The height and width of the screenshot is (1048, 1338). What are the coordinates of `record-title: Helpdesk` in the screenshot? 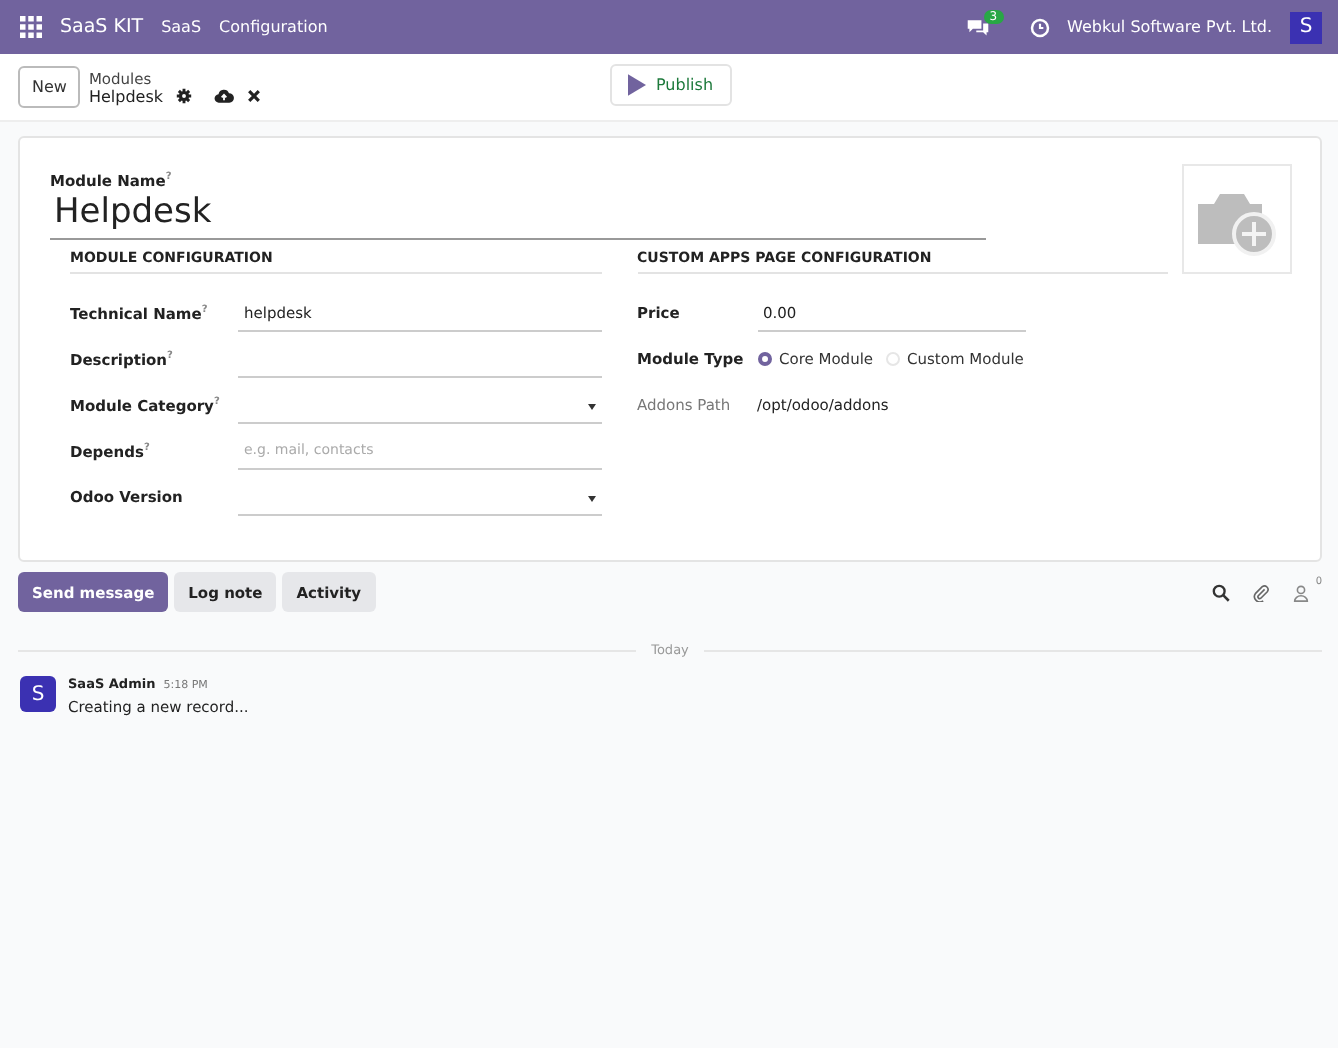 It's located at (125, 96).